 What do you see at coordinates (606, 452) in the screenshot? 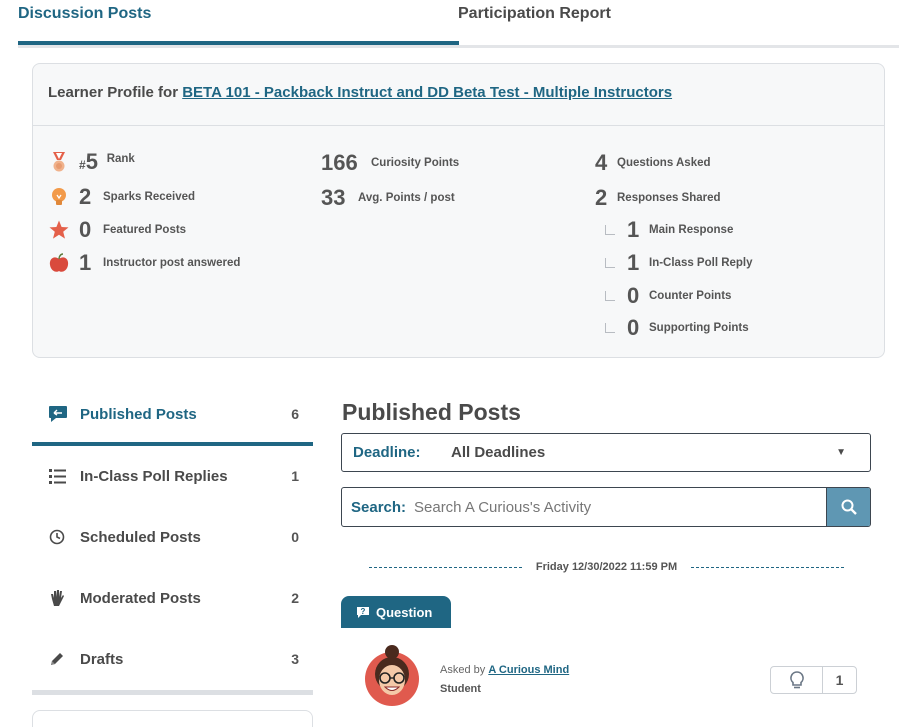
I see `deadline-select: Deadline: All Deadlines ▼` at bounding box center [606, 452].